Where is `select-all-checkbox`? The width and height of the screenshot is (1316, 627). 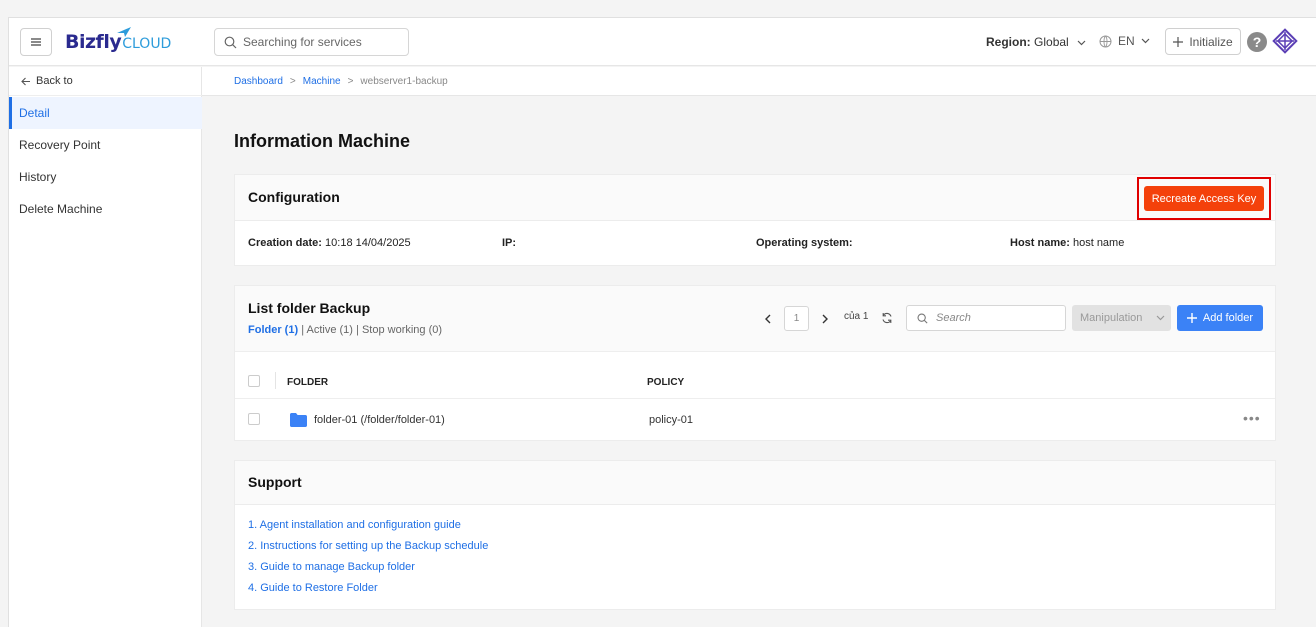 select-all-checkbox is located at coordinates (254, 381).